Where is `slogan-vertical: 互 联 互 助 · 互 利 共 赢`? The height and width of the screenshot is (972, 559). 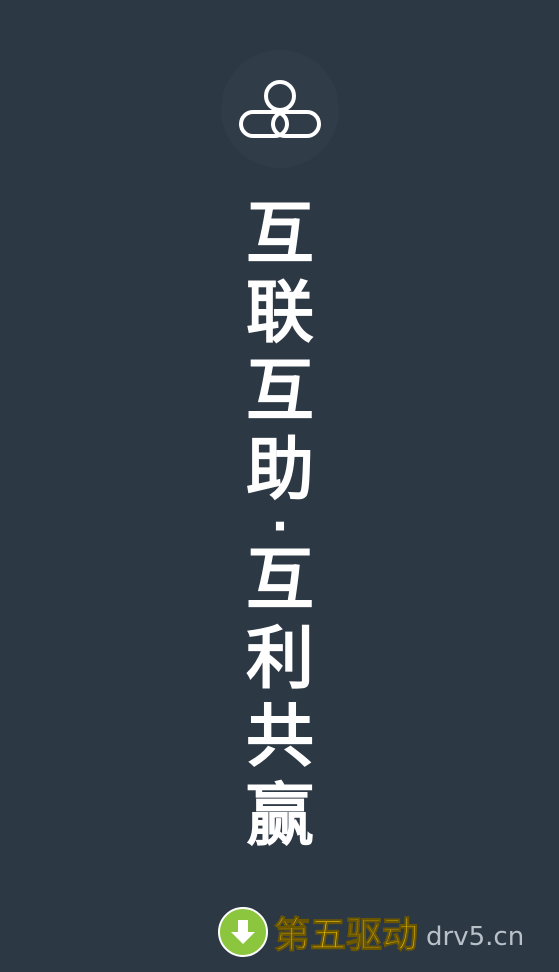 slogan-vertical: 互 联 互 助 · 互 利 共 赢 is located at coordinates (280, 525).